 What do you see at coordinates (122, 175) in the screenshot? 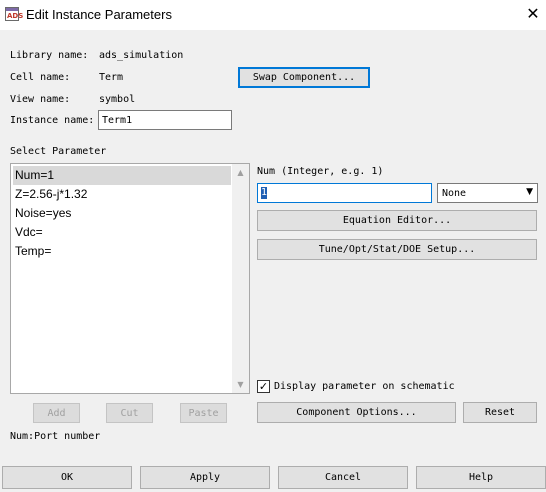
I see `list-item: Num=1` at bounding box center [122, 175].